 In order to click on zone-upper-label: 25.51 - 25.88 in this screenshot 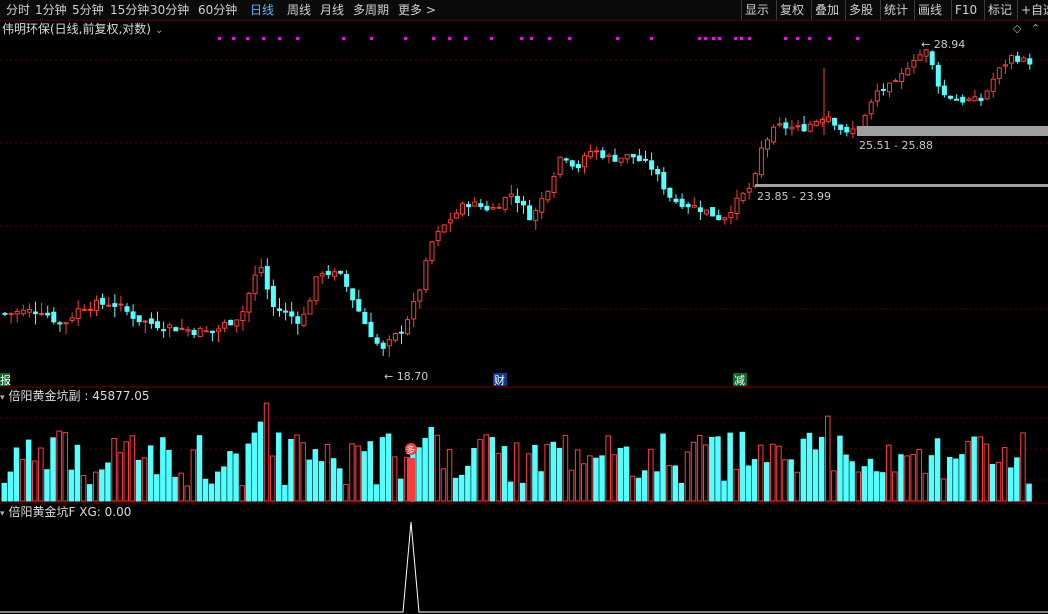, I will do `click(896, 145)`.